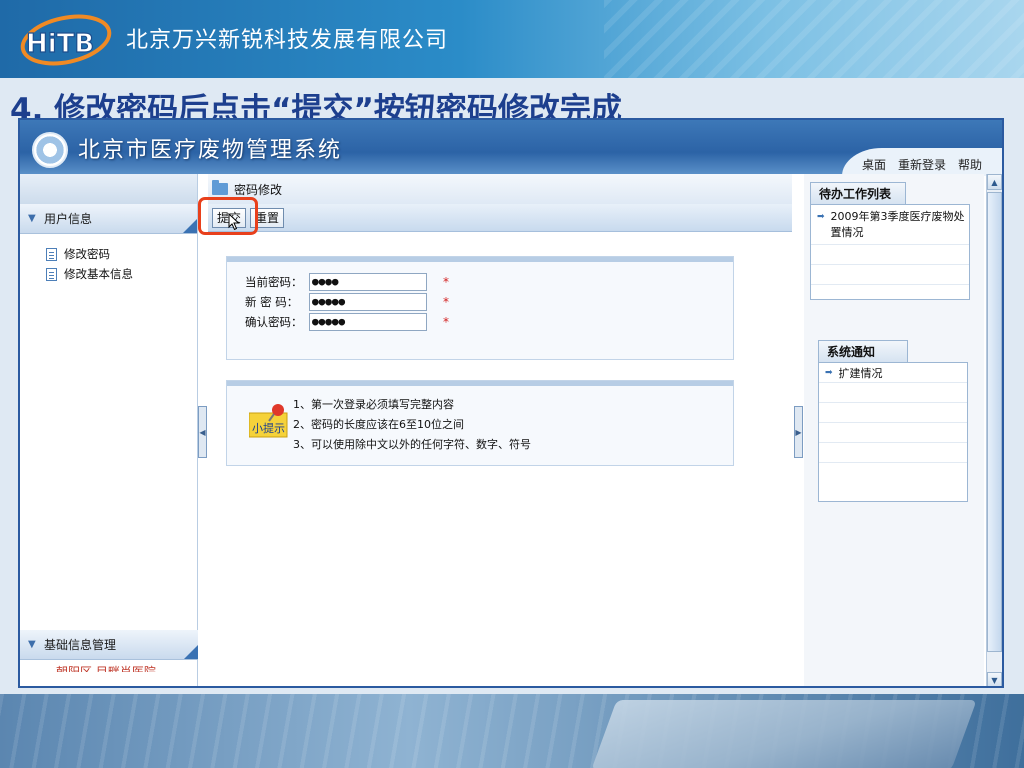 The height and width of the screenshot is (768, 1024). I want to click on sidebar-item-change-password: 修改密码, so click(121, 254).